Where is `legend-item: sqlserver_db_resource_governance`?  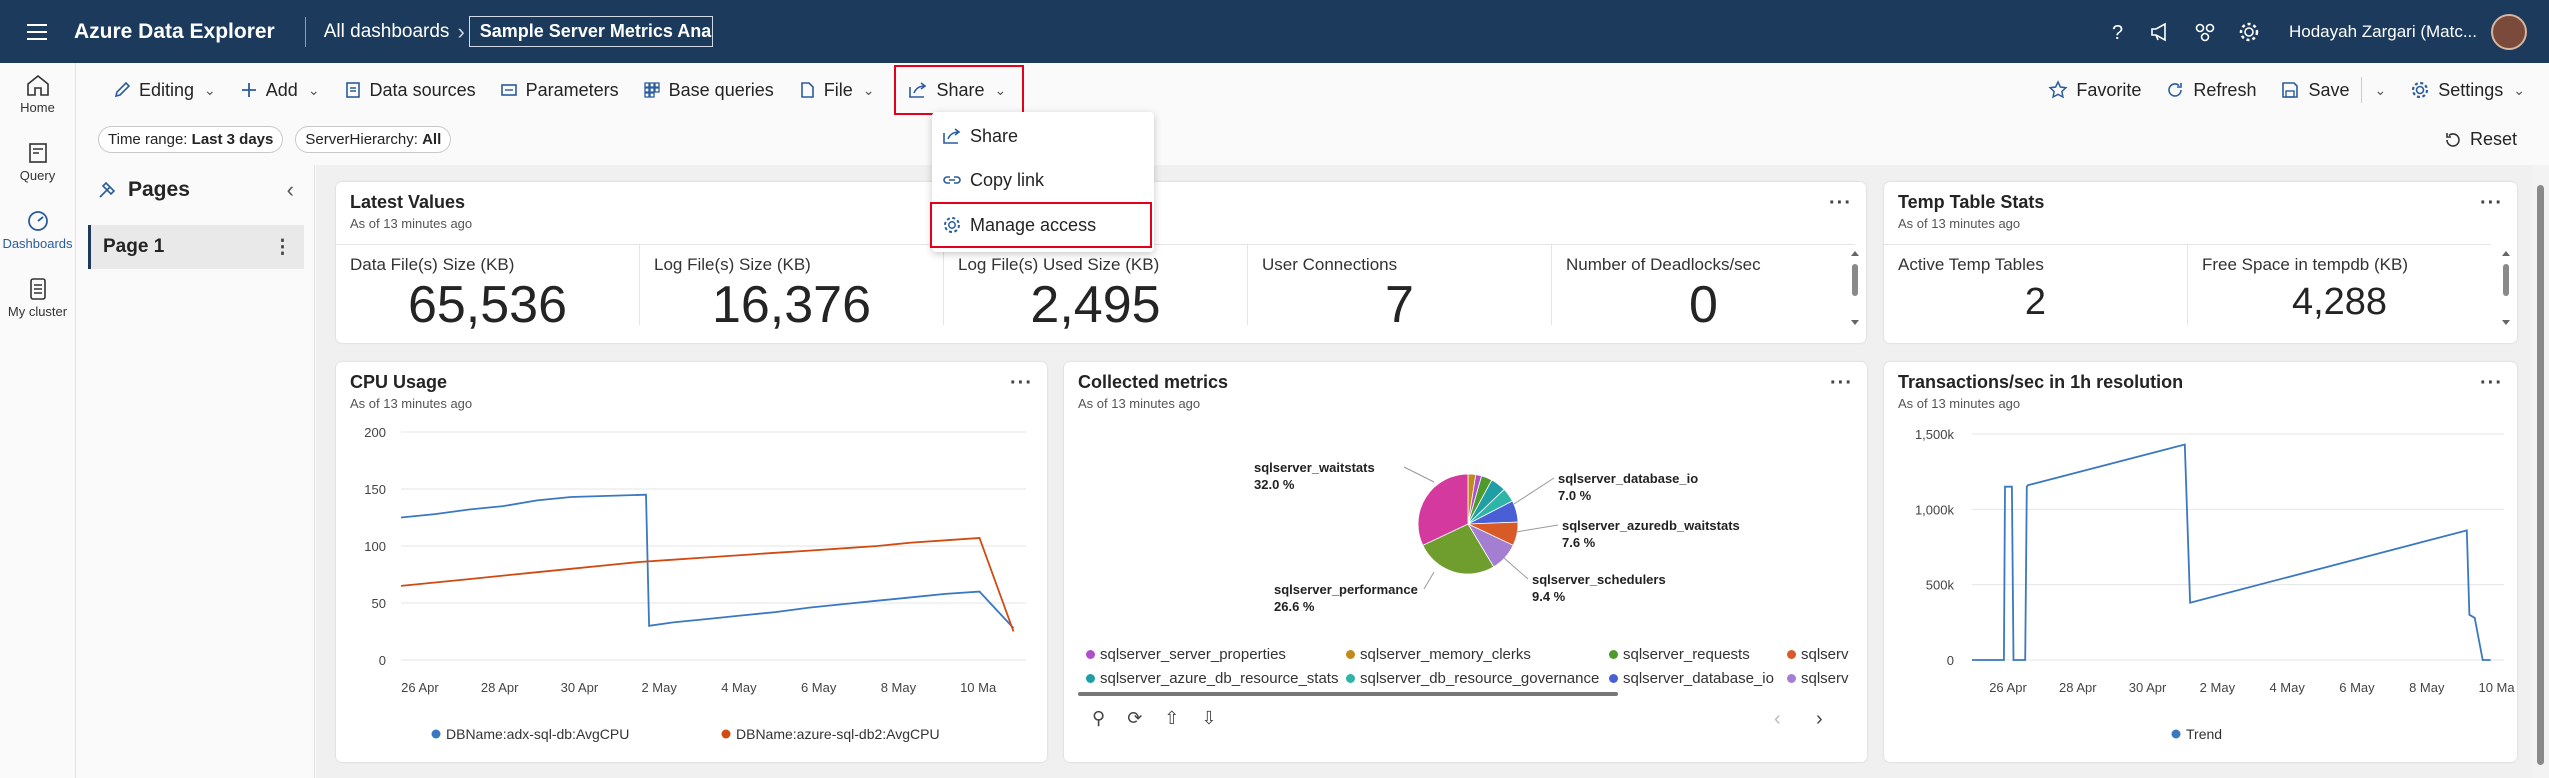
legend-item: sqlserver_db_resource_governance is located at coordinates (1472, 678).